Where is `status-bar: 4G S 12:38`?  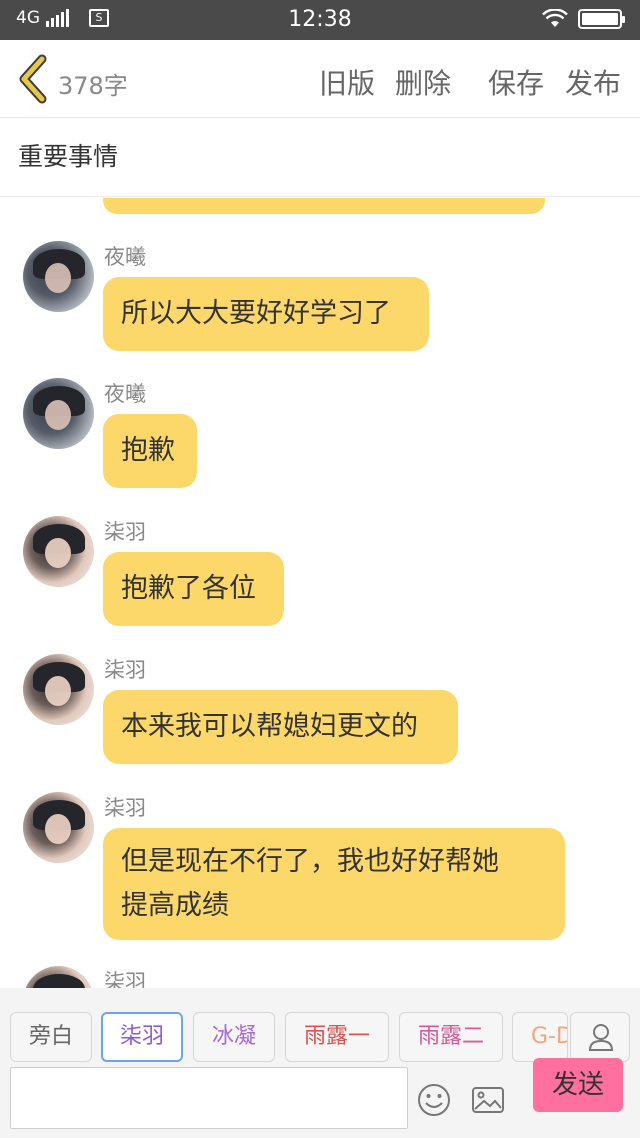 status-bar: 4G S 12:38 is located at coordinates (320, 20).